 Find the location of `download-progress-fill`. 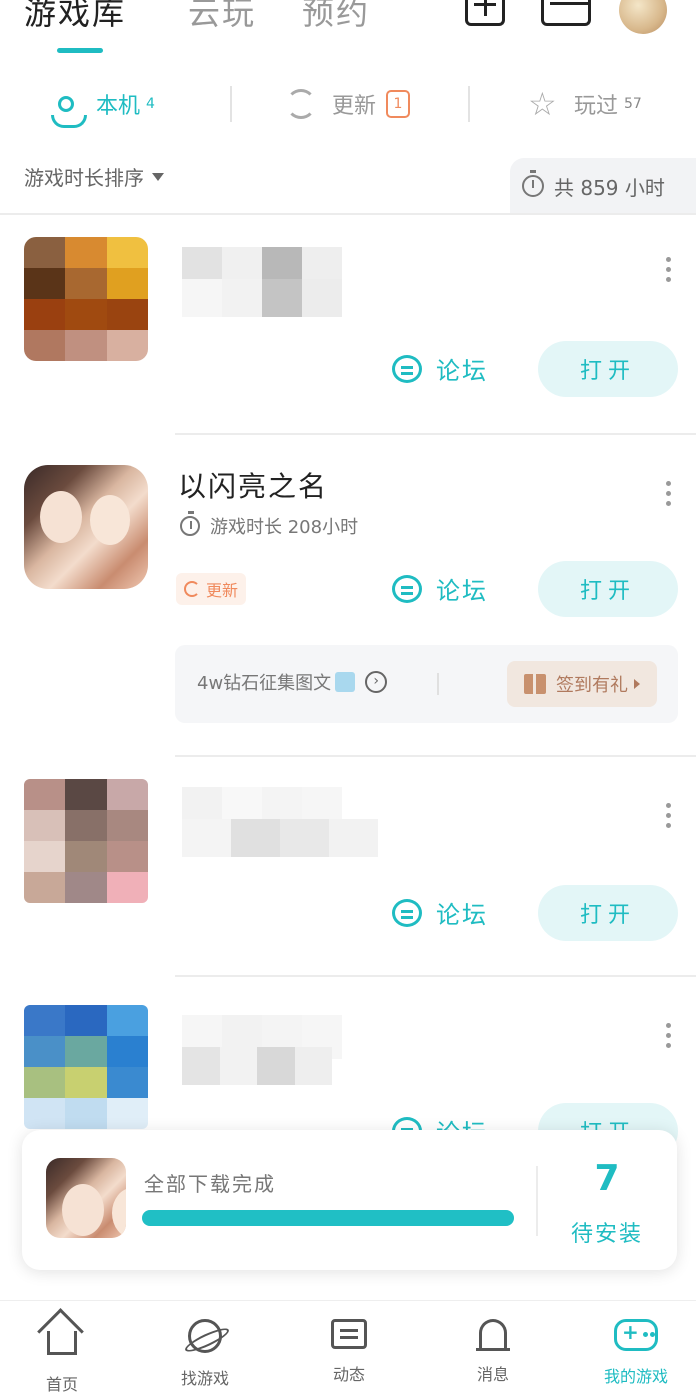

download-progress-fill is located at coordinates (328, 1218).